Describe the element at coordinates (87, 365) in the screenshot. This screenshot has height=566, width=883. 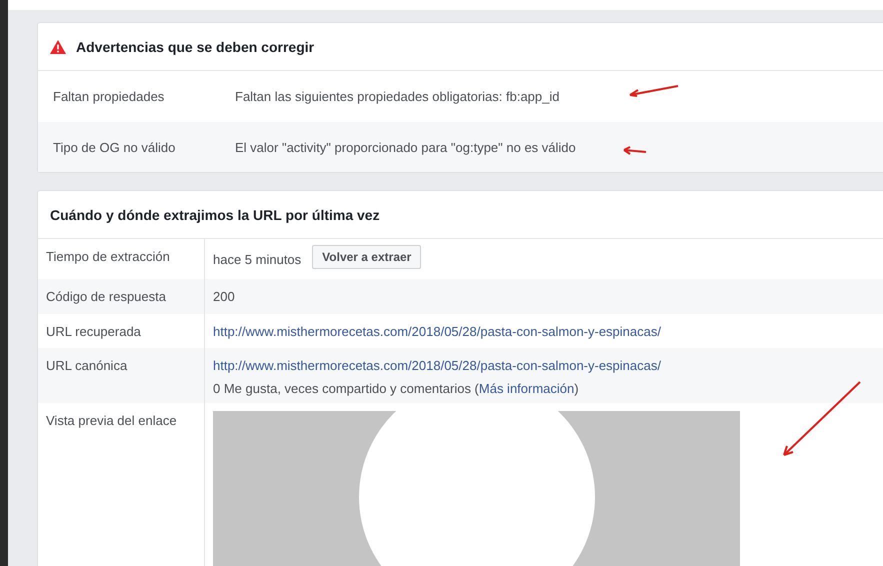
I see `field-label: URL canónica` at that location.